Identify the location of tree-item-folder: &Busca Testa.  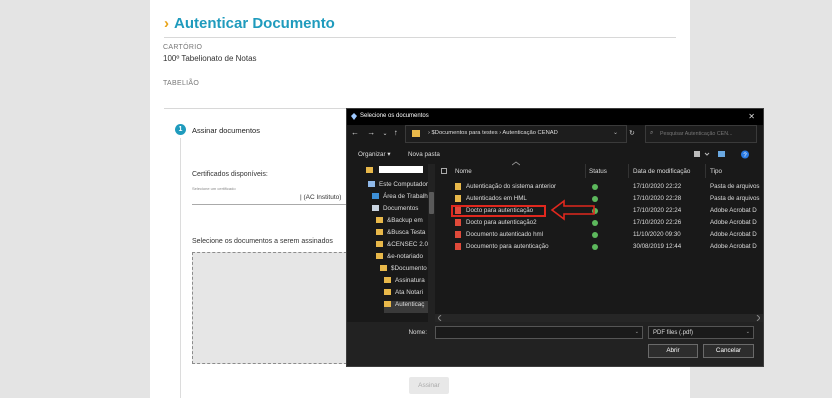
(400, 235).